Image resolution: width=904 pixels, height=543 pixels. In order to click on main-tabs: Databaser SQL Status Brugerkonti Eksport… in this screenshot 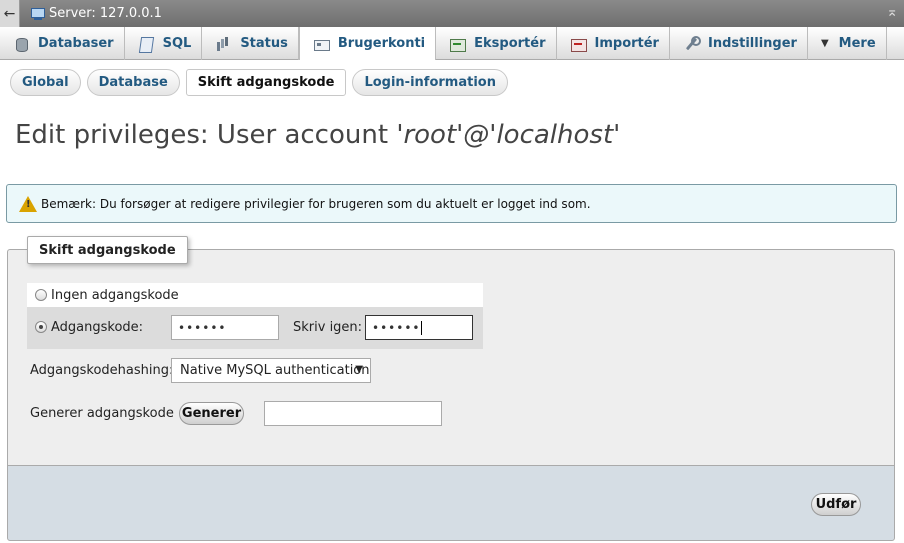, I will do `click(452, 43)`.